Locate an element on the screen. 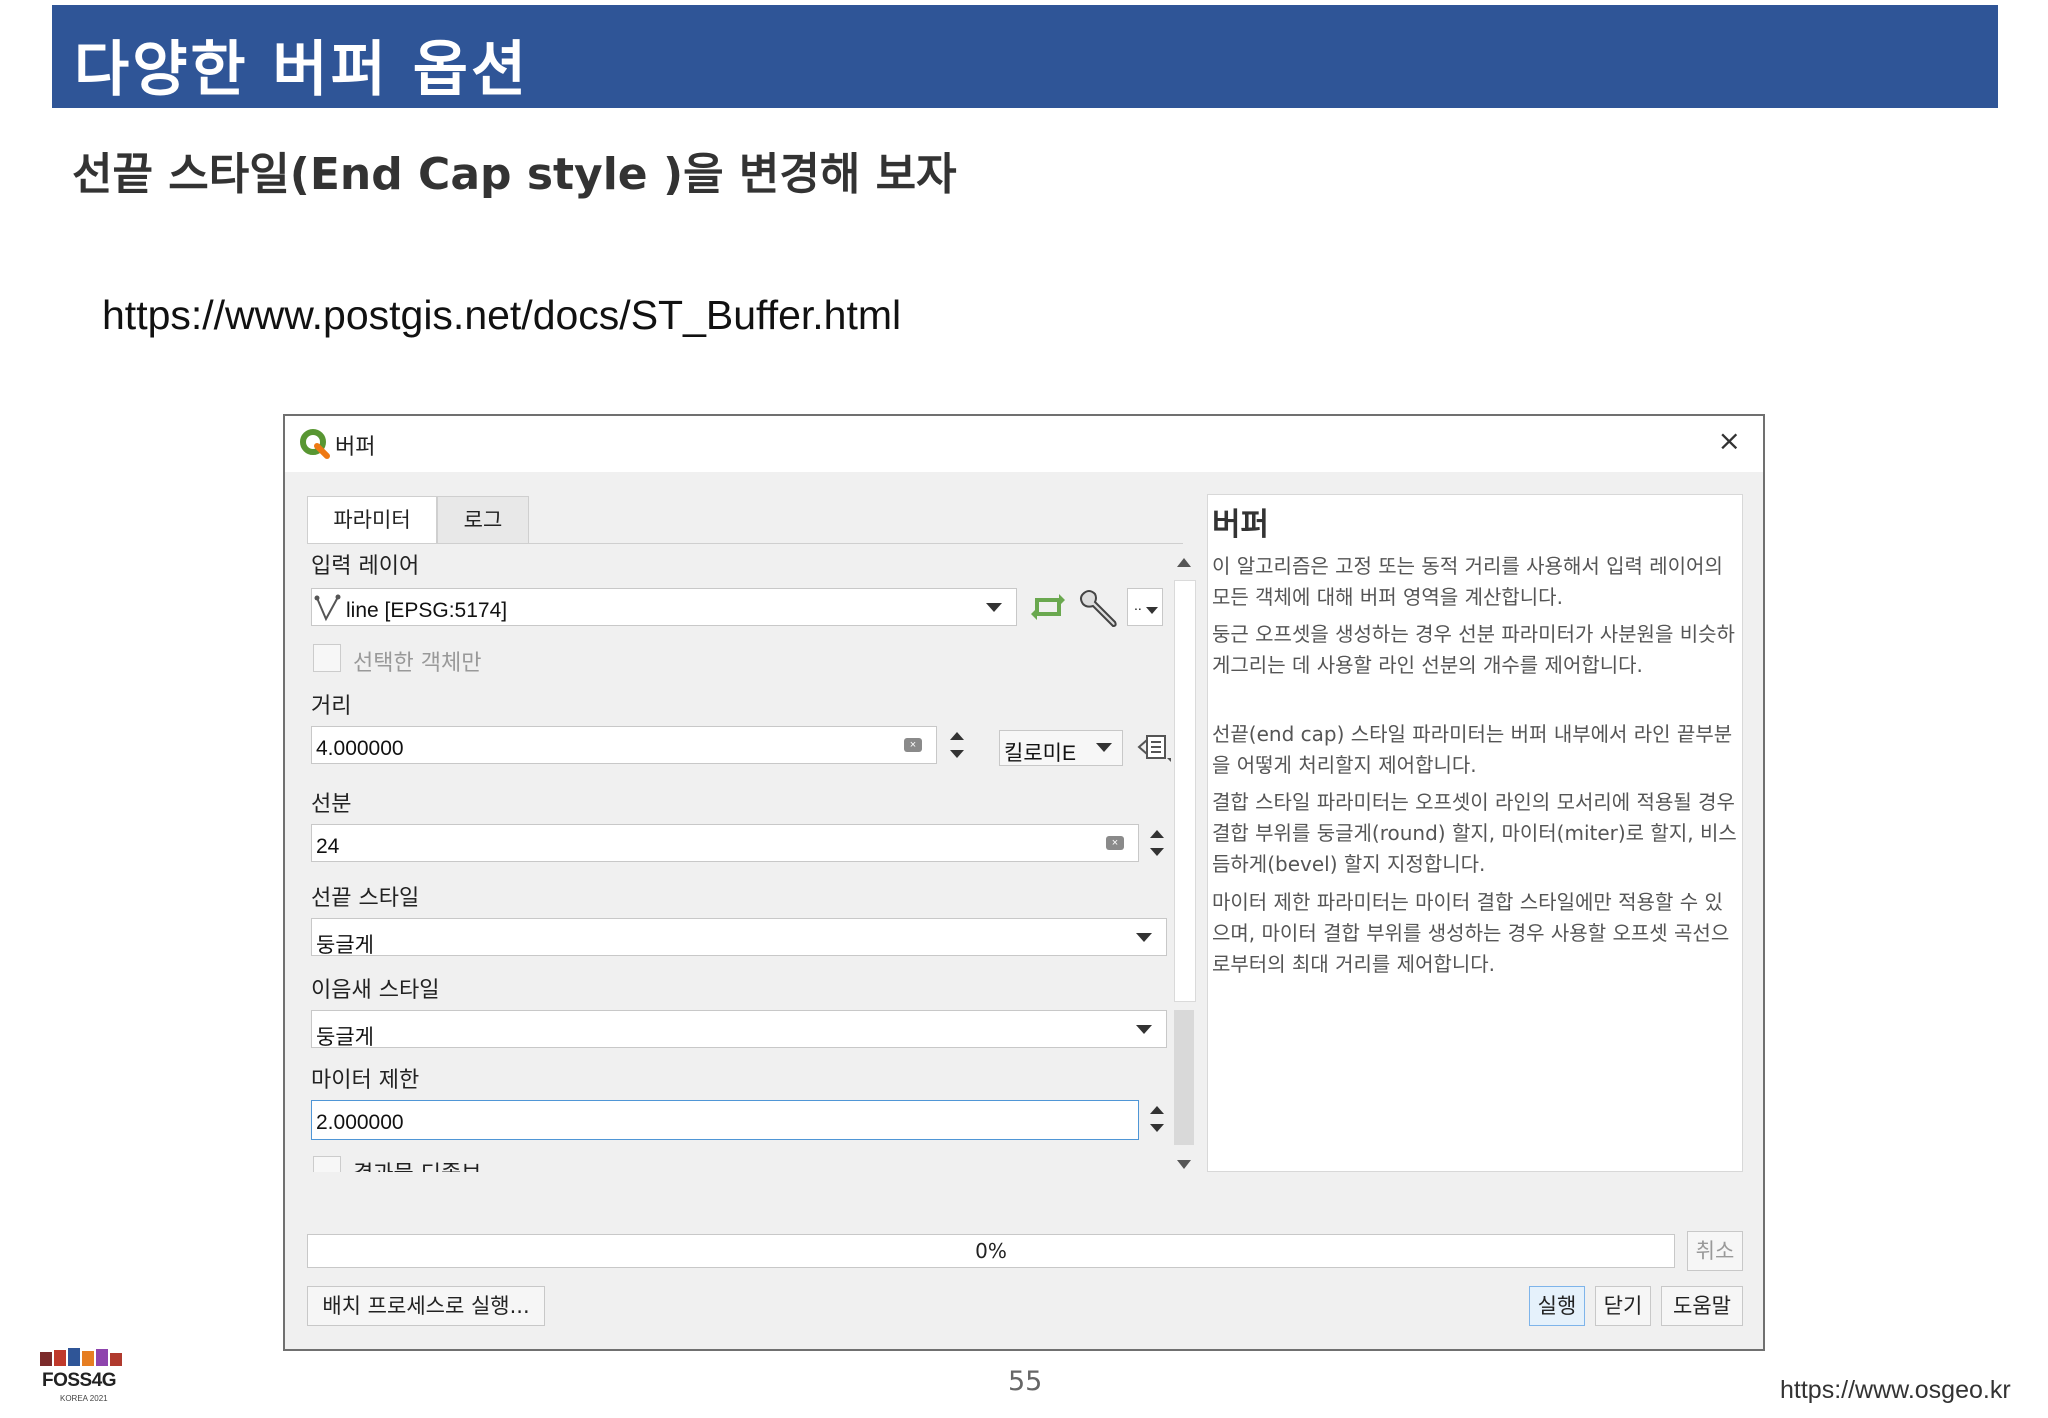 The height and width of the screenshot is (1418, 2048). distance-unit-select: 킬로미E is located at coordinates (1061, 748).